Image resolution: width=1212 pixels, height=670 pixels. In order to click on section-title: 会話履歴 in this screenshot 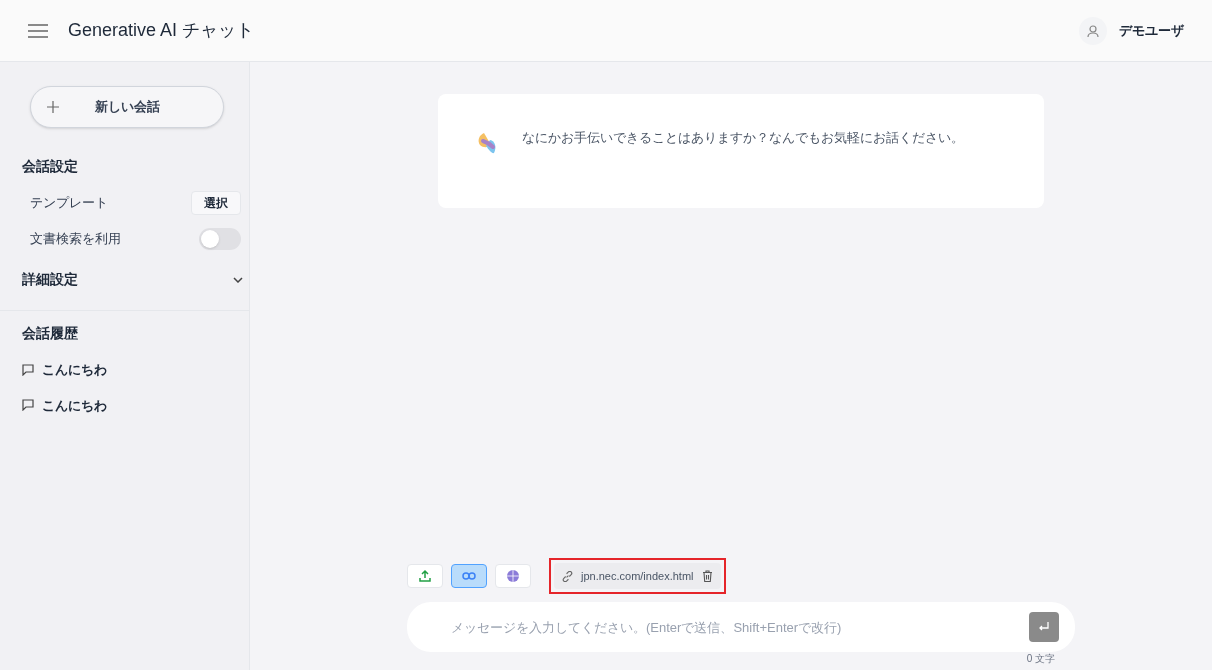, I will do `click(50, 333)`.